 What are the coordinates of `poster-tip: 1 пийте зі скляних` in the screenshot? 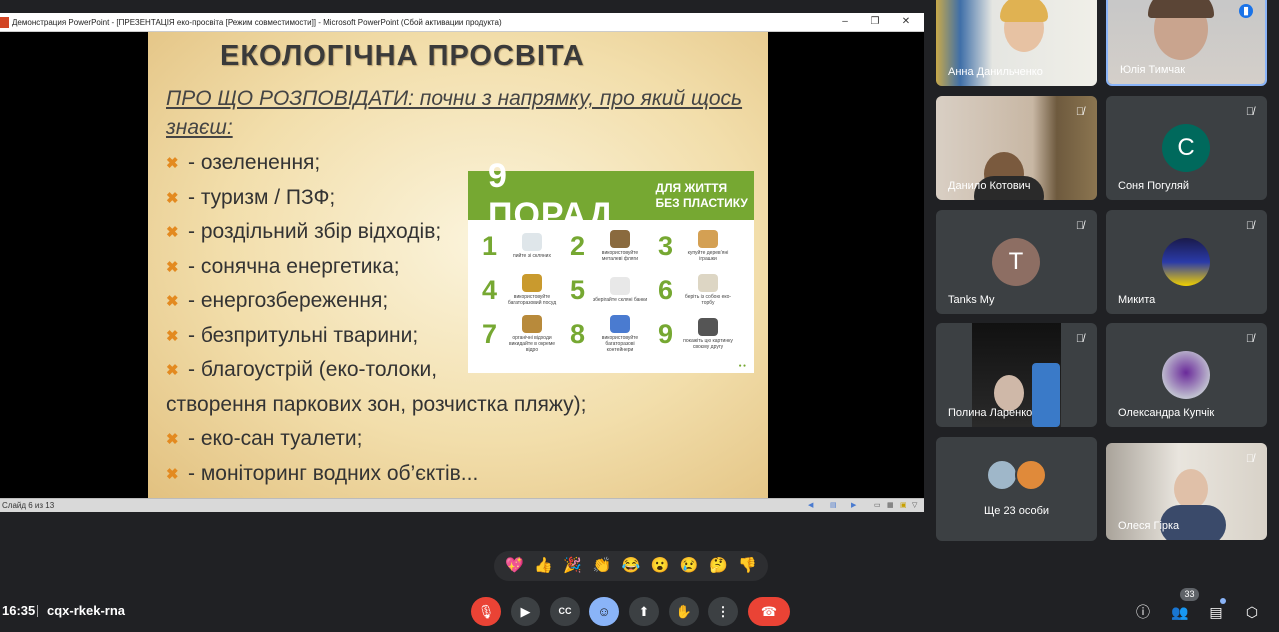 It's located at (526, 246).